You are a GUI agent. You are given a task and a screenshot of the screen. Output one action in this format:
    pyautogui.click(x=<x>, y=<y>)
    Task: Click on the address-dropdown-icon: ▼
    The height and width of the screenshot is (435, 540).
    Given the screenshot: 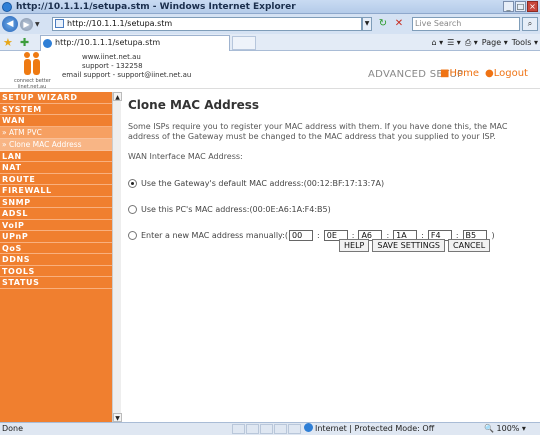 What is the action you would take?
    pyautogui.click(x=367, y=24)
    